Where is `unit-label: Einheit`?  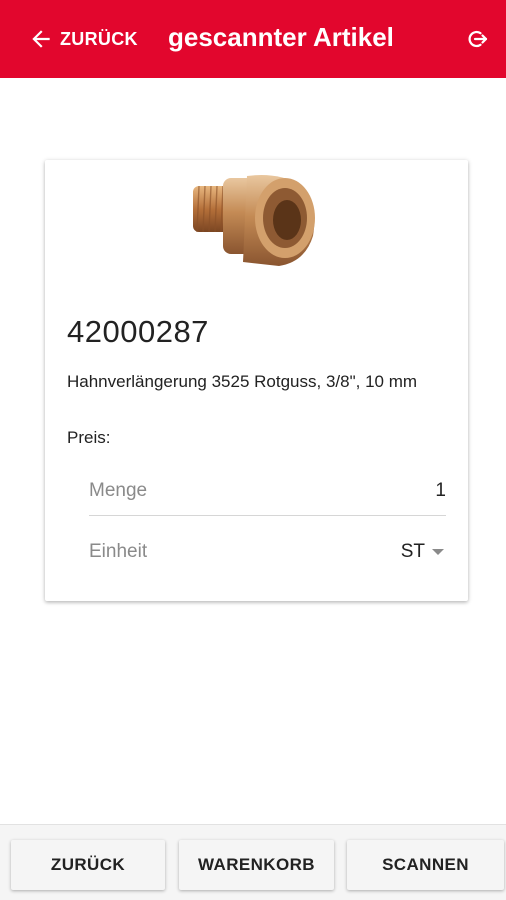 unit-label: Einheit is located at coordinates (118, 551).